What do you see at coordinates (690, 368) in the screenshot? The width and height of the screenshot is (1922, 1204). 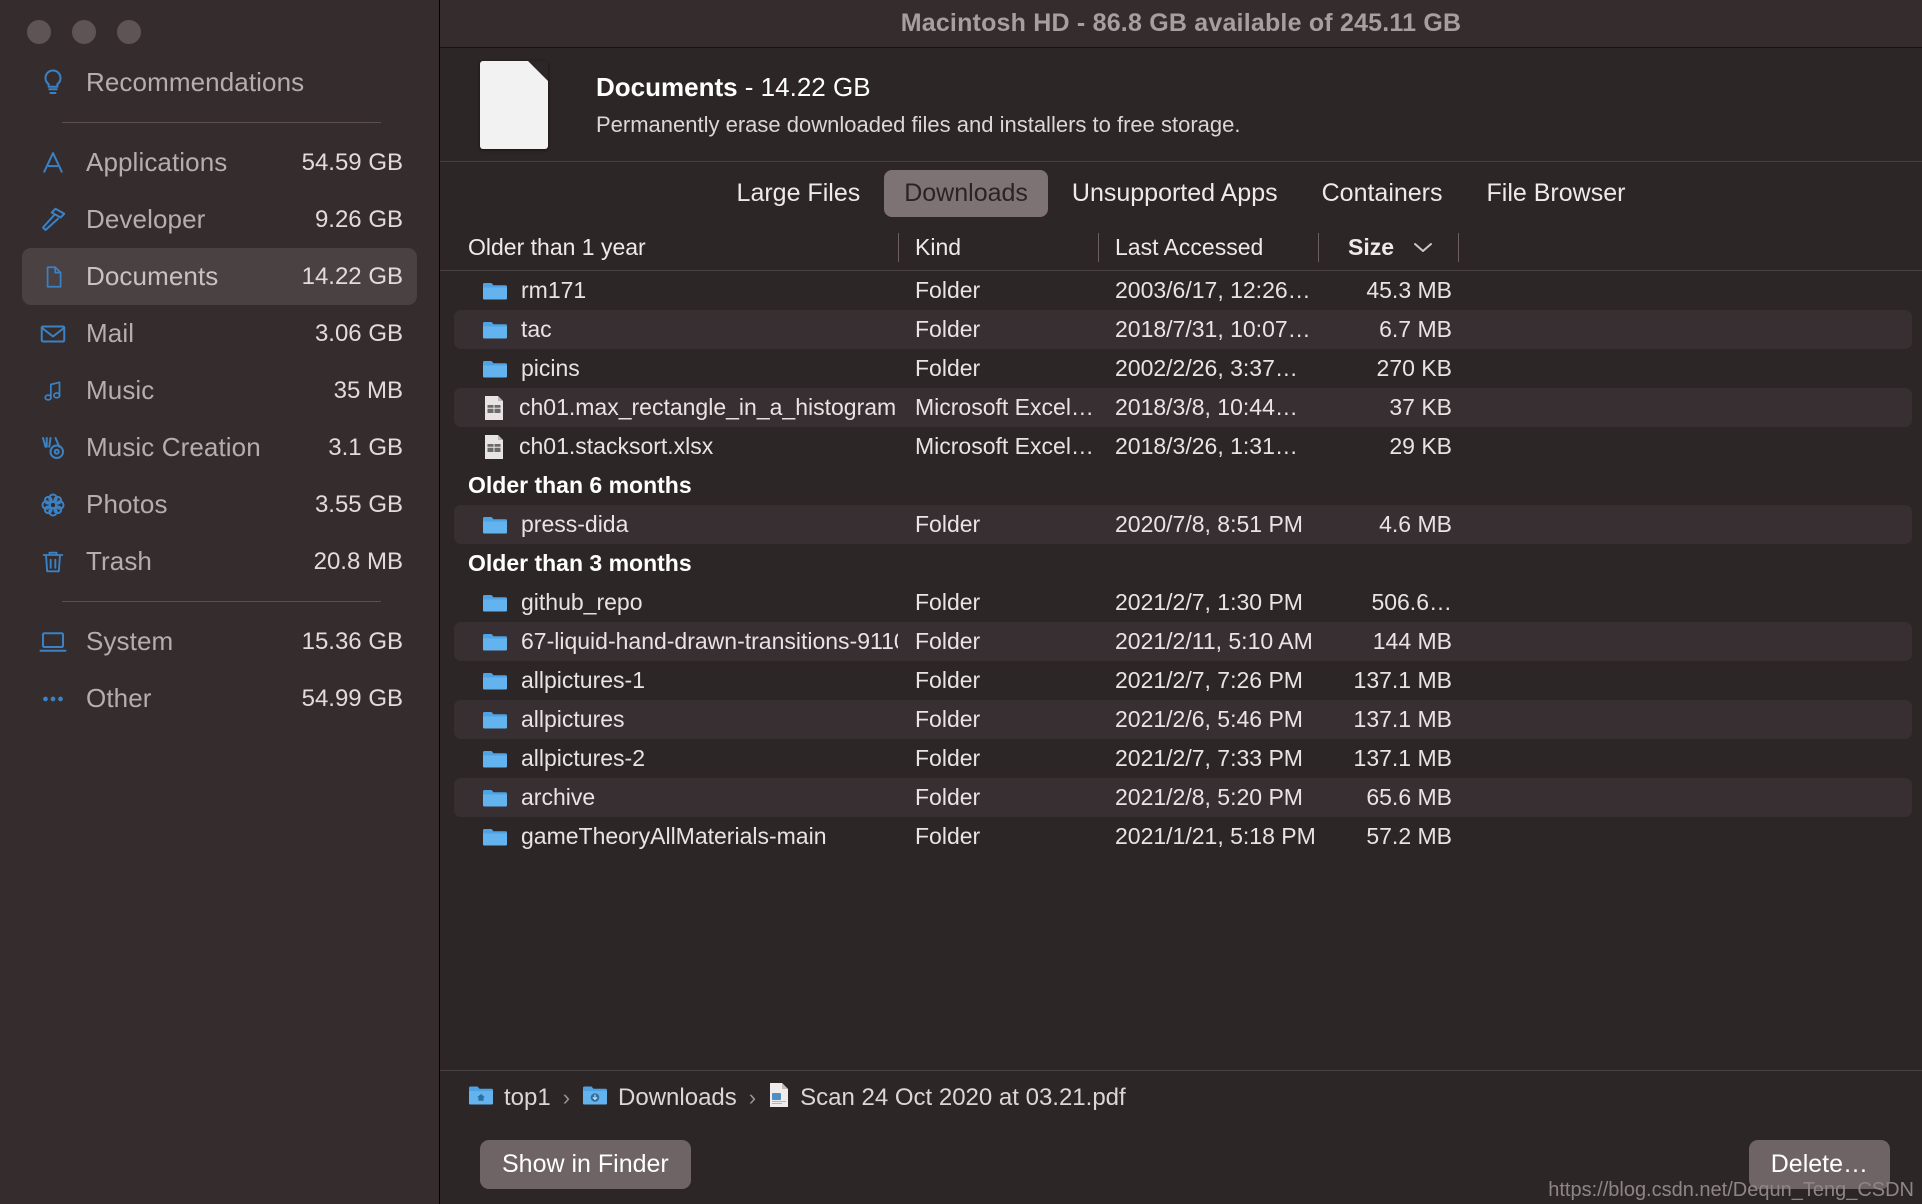 I see `file-name-cell: picins` at bounding box center [690, 368].